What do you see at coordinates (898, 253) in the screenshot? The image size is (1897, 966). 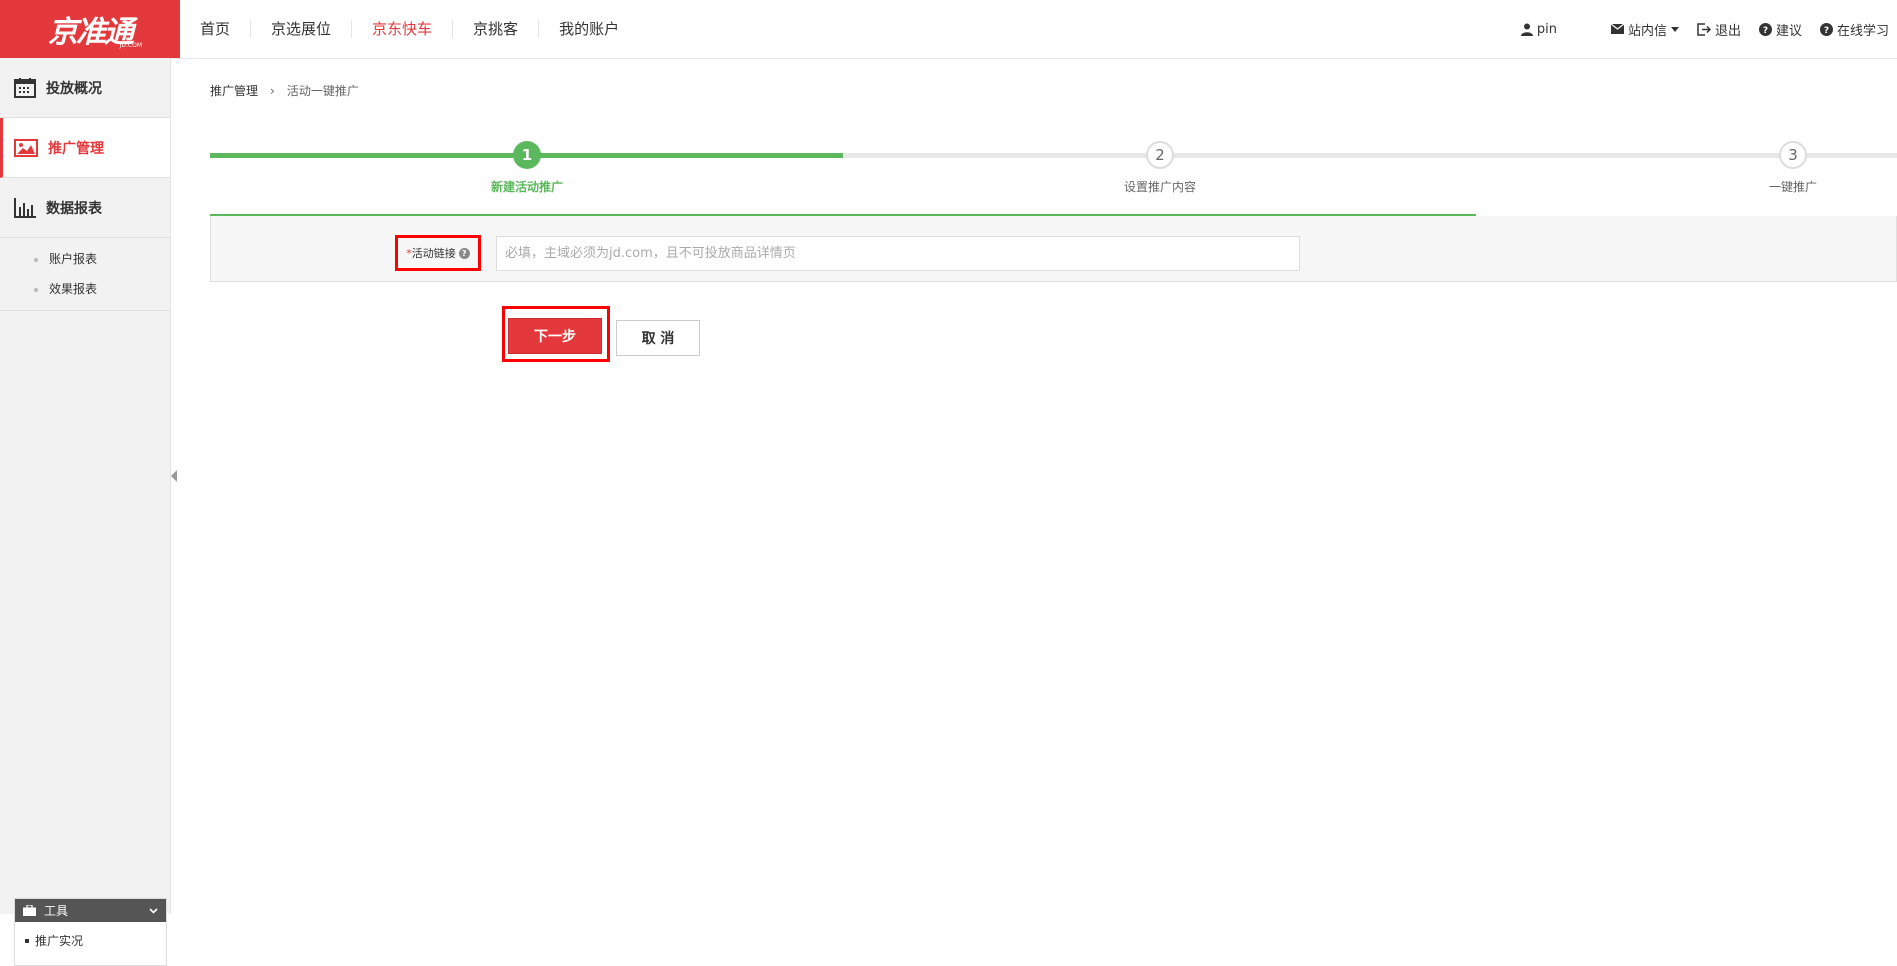 I see `activity-link-input` at bounding box center [898, 253].